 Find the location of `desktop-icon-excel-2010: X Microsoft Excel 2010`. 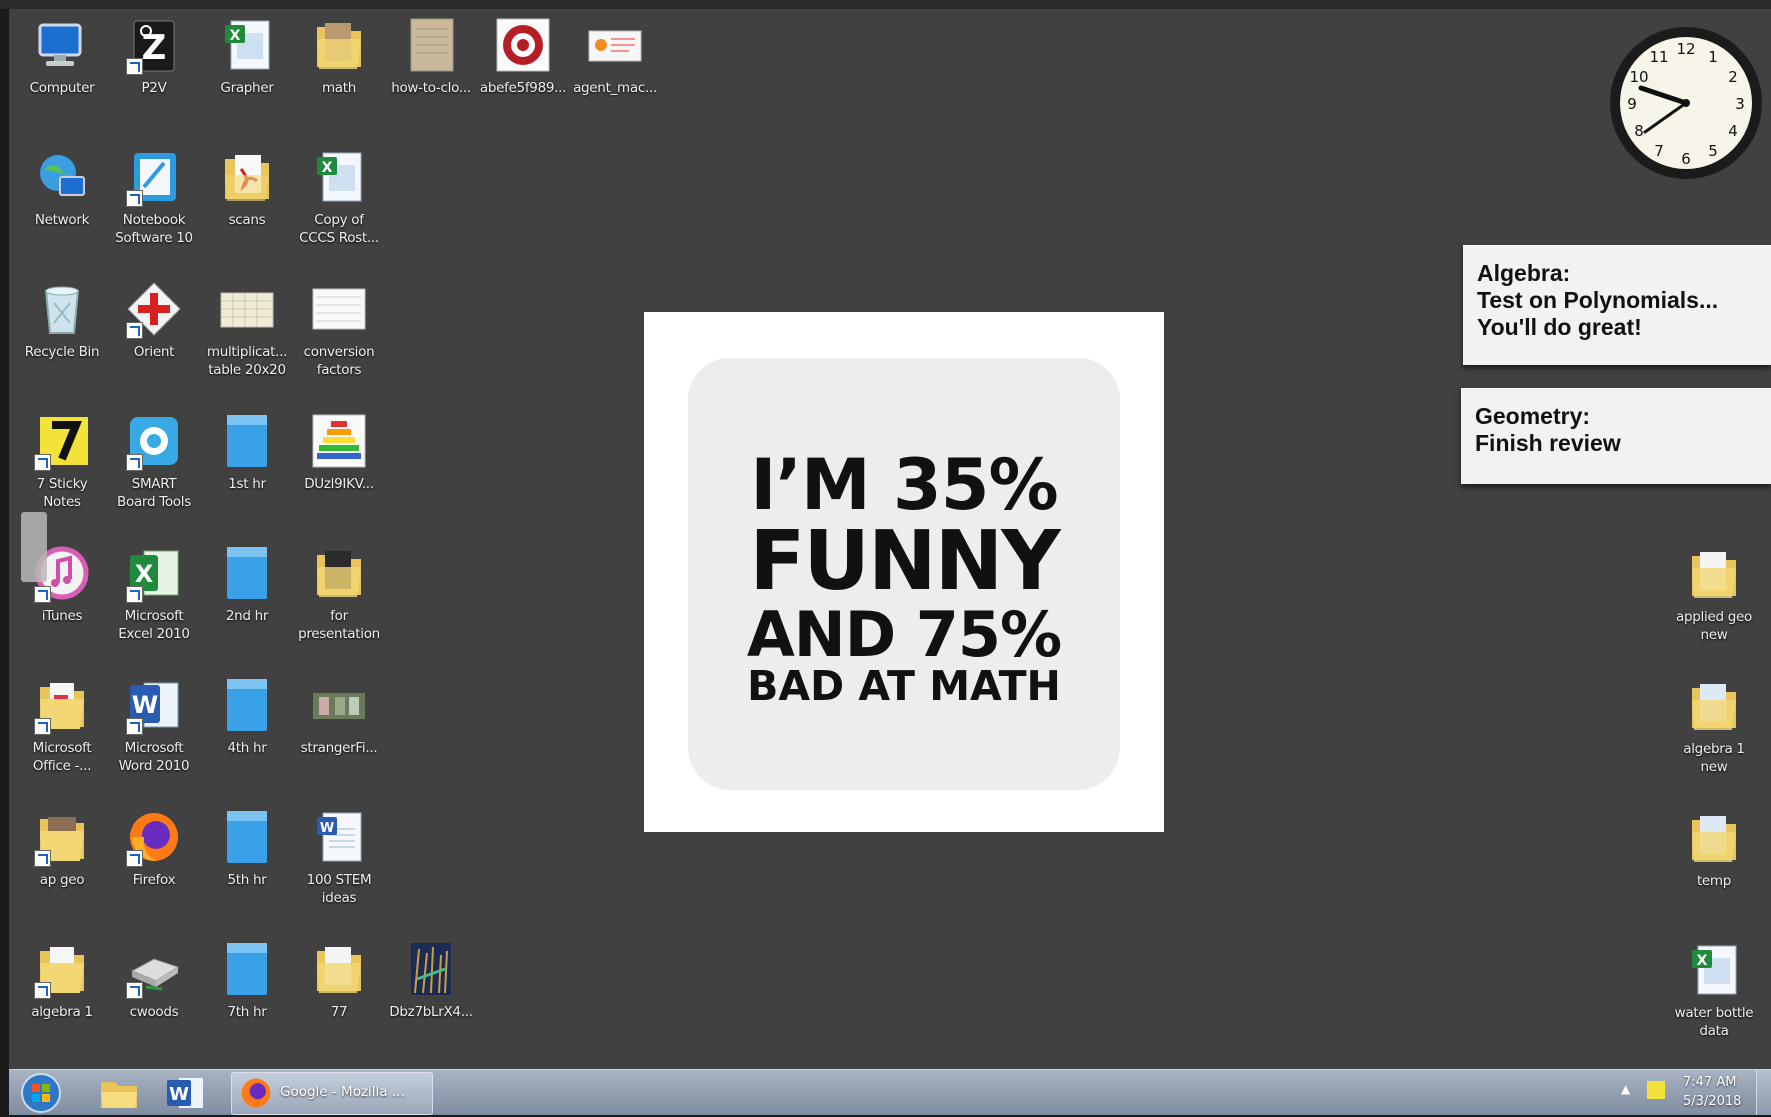

desktop-icon-excel-2010: X Microsoft Excel 2010 is located at coordinates (154, 593).